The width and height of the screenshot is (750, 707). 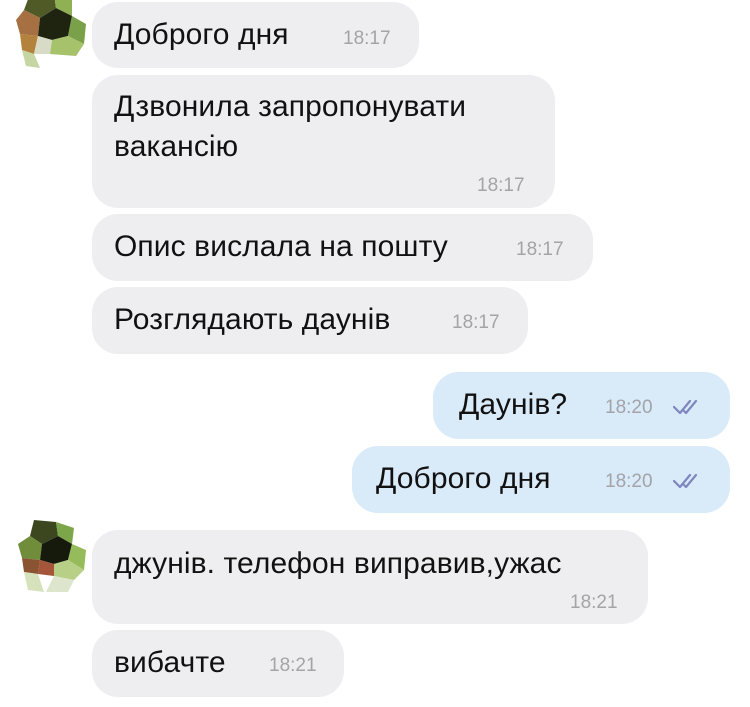 I want to click on incoming-message-bubble: Доброго дня 18:17, so click(x=255, y=35).